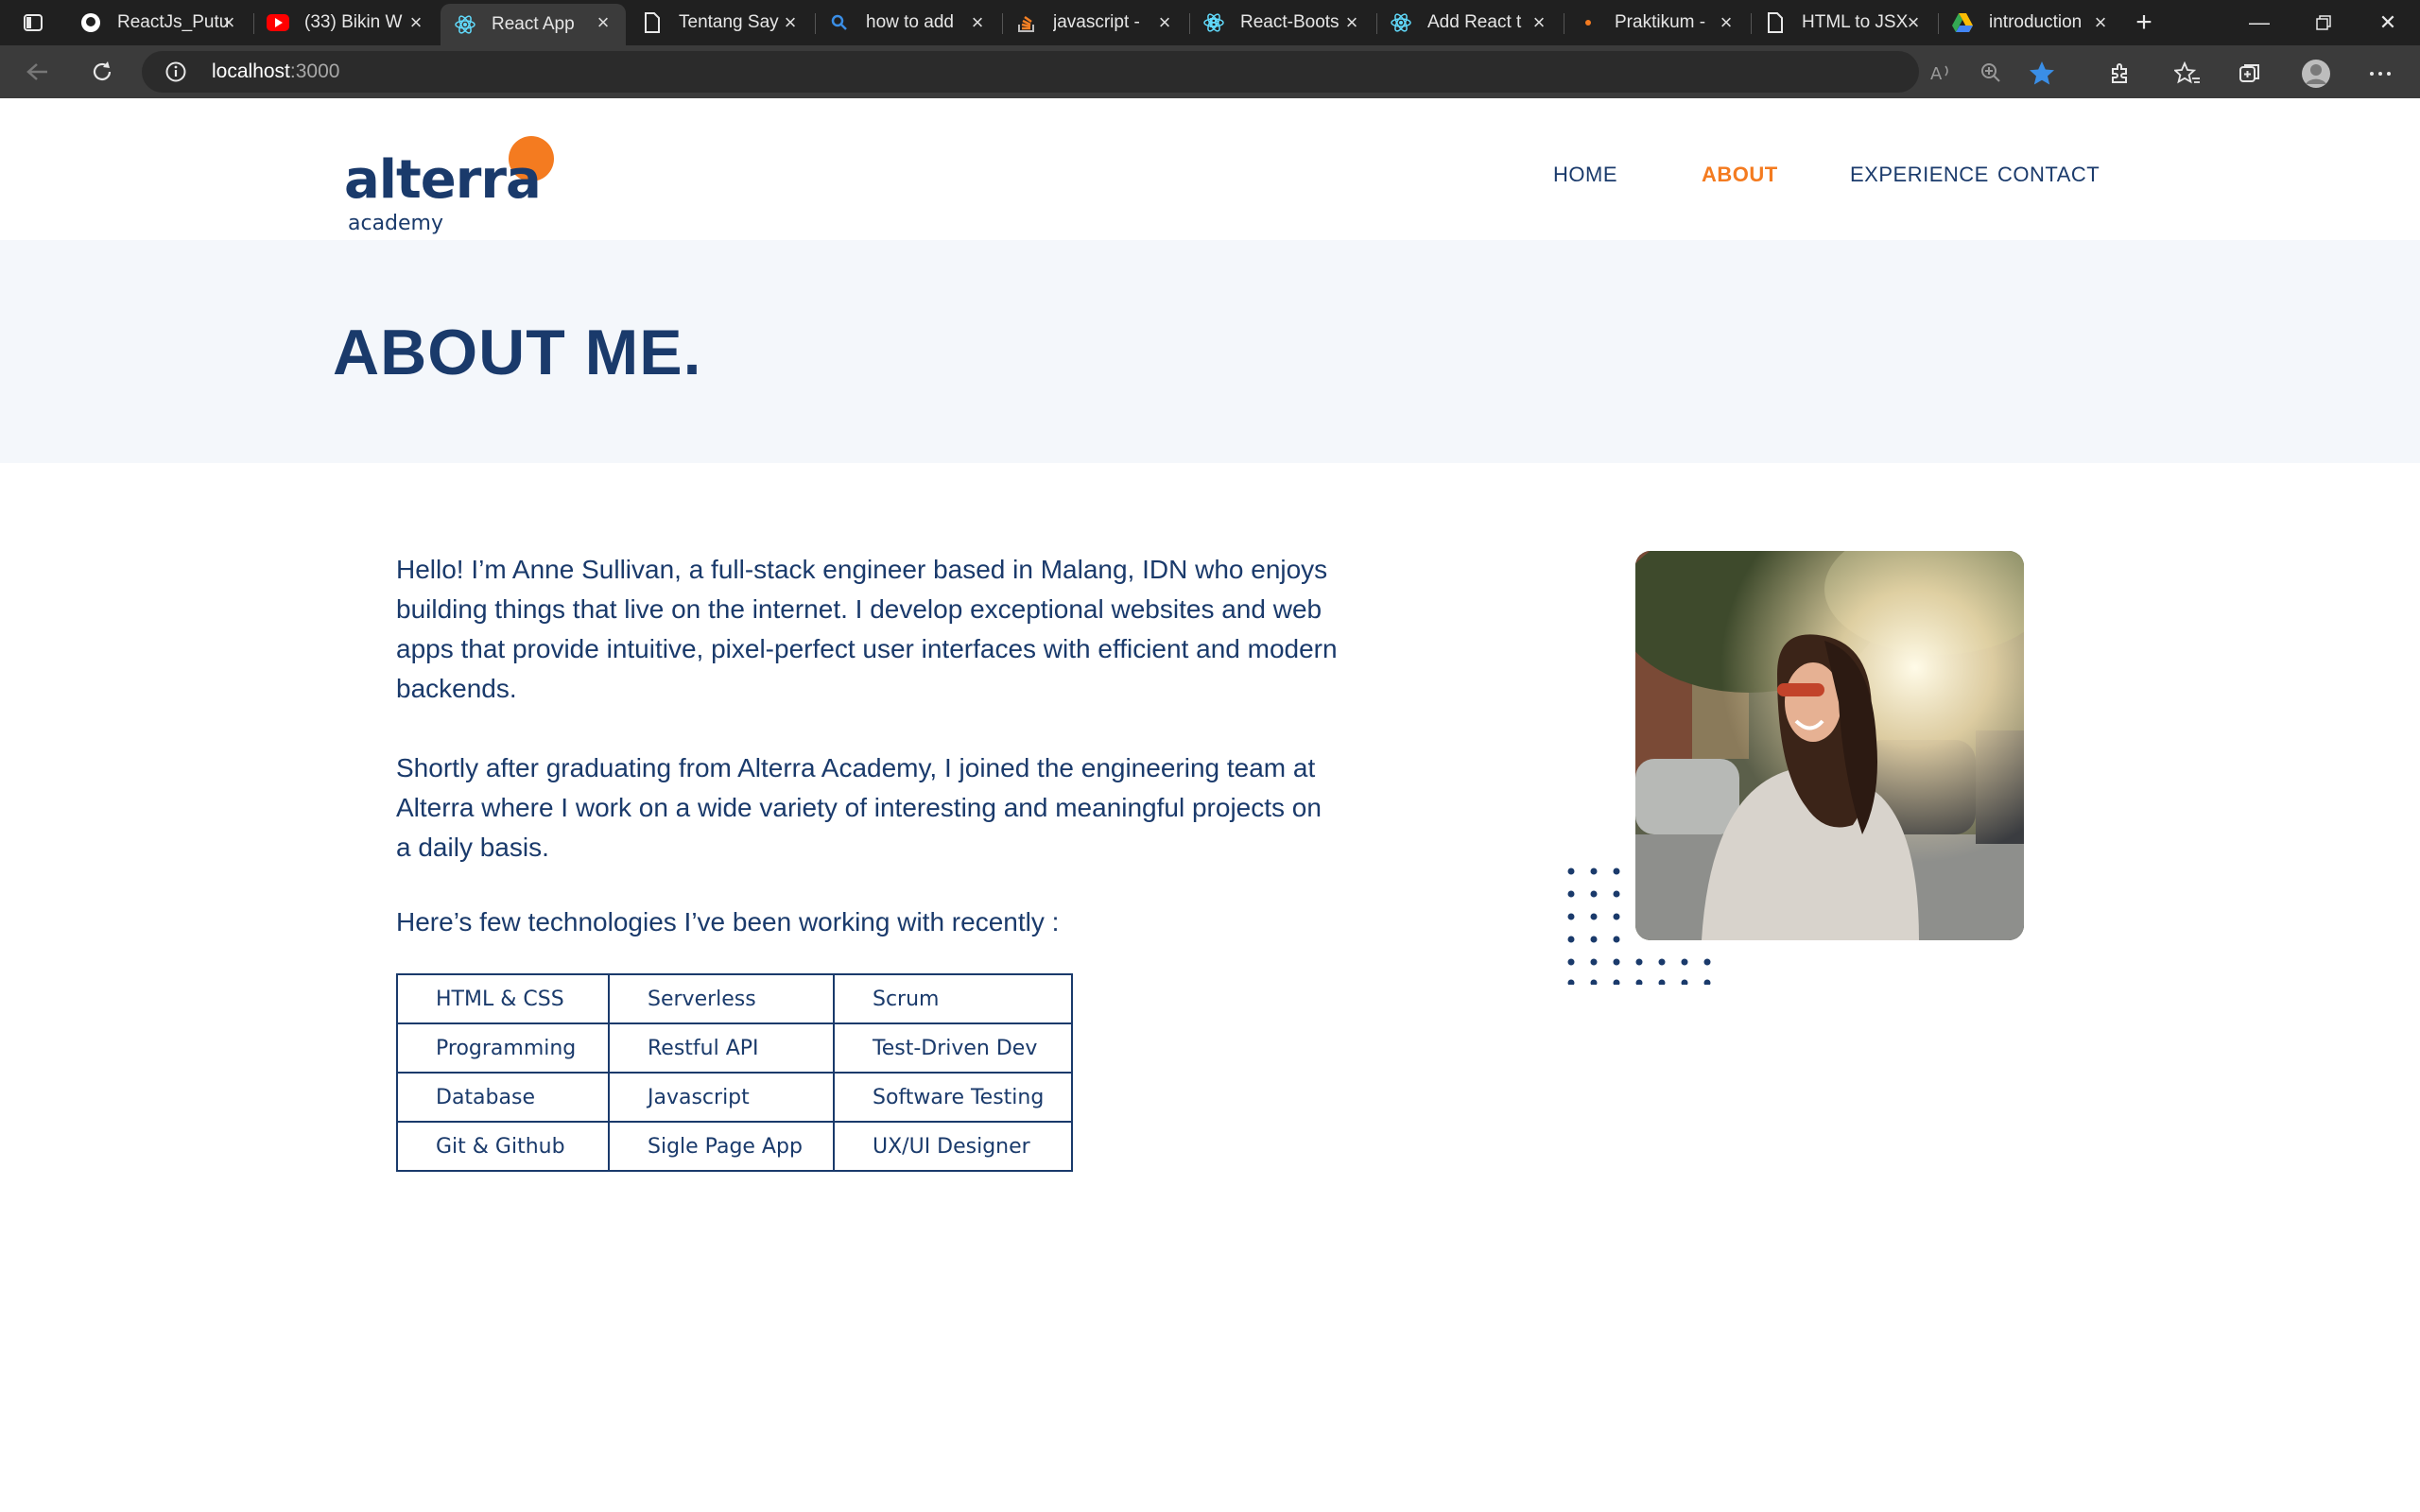  Describe the element at coordinates (721, 1048) in the screenshot. I see `table-cell: Restful API` at that location.